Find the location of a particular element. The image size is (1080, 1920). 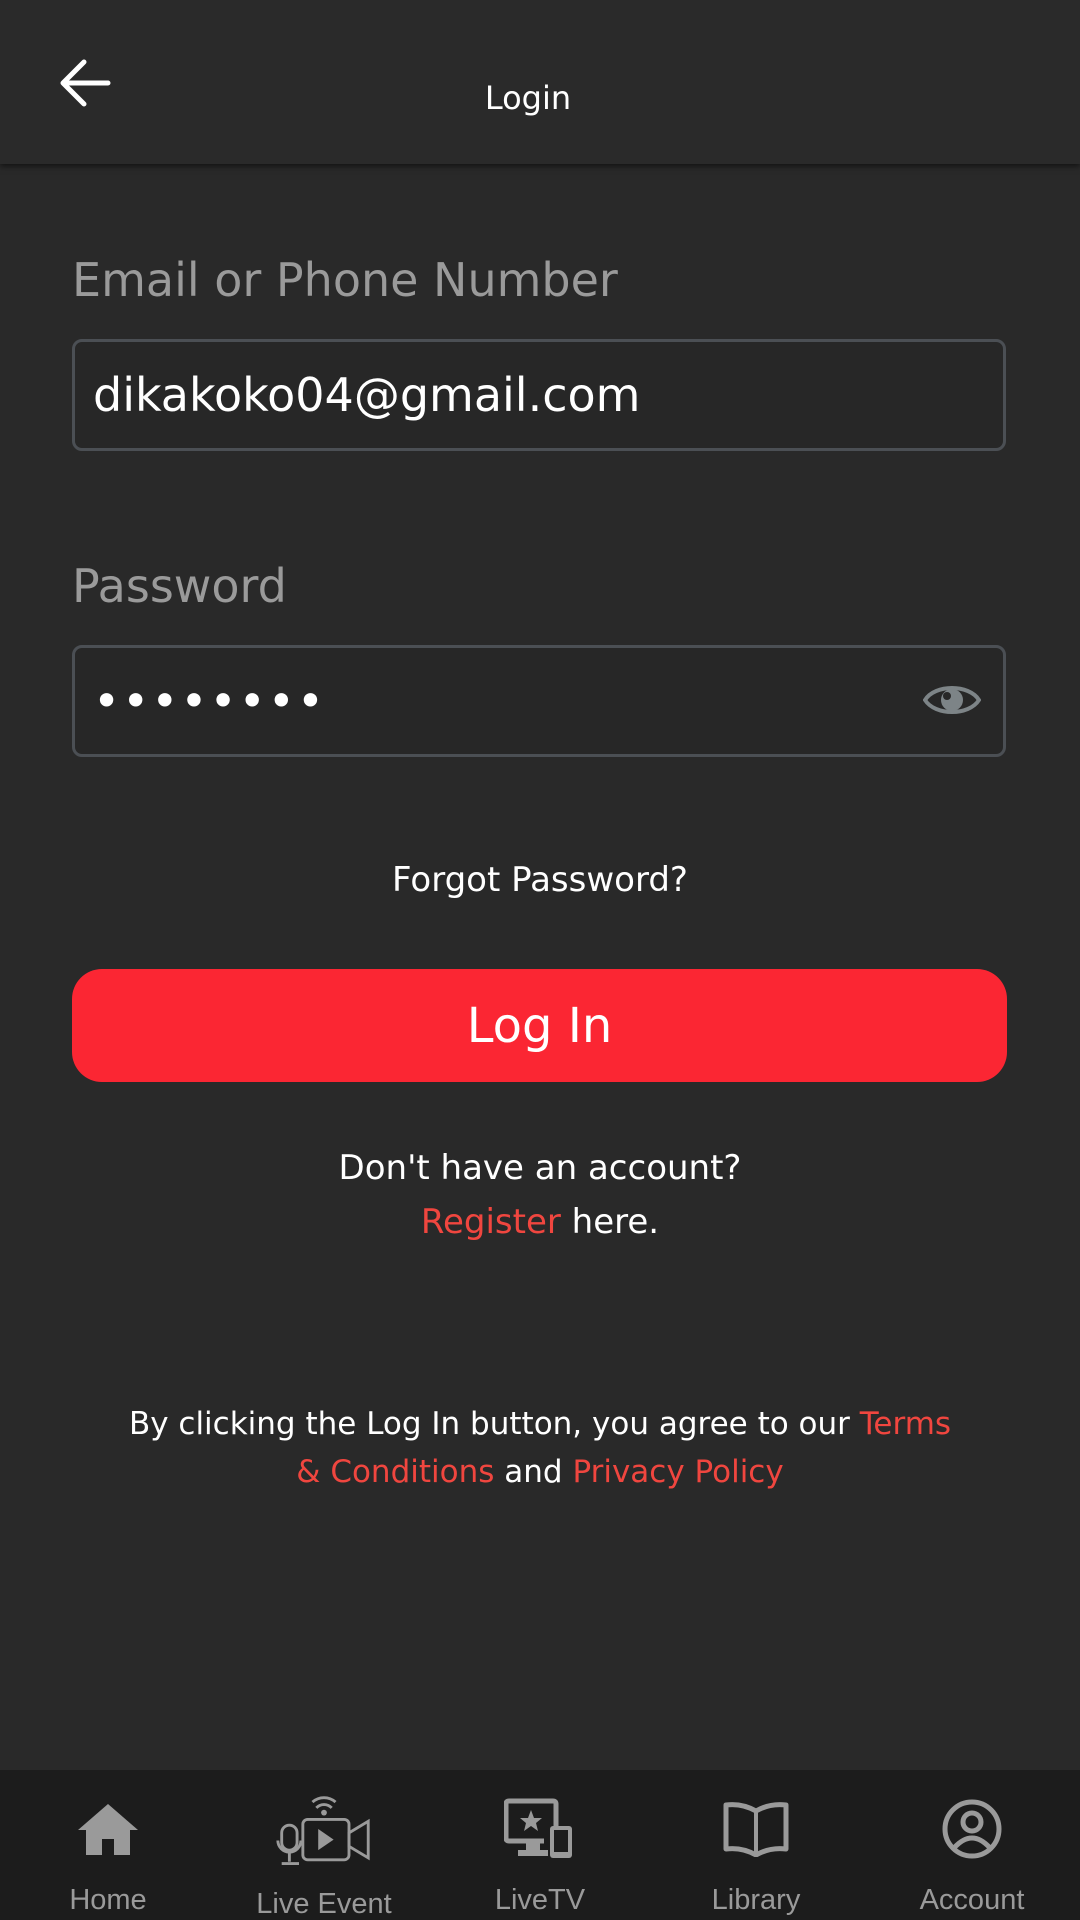

nav-item-account: Account is located at coordinates (972, 1845).